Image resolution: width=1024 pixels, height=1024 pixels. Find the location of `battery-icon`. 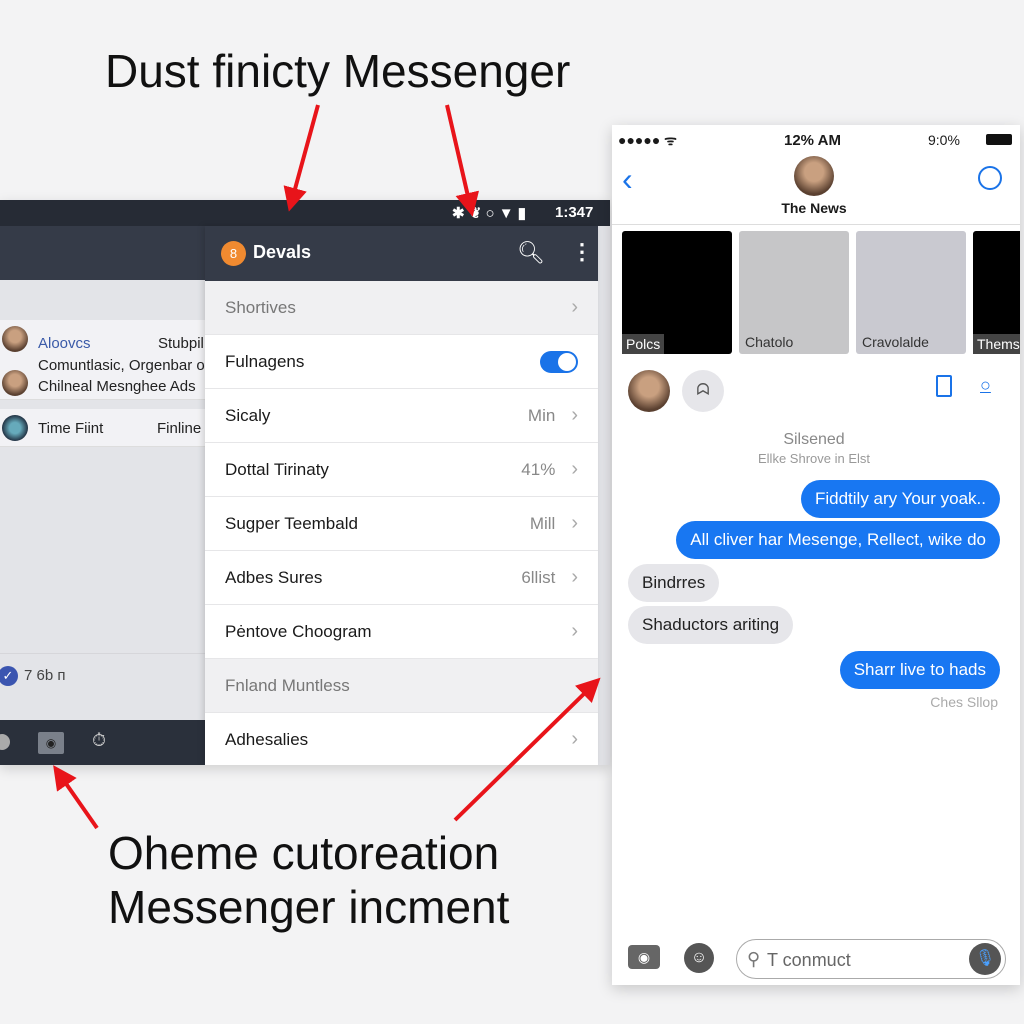

battery-icon is located at coordinates (999, 139).